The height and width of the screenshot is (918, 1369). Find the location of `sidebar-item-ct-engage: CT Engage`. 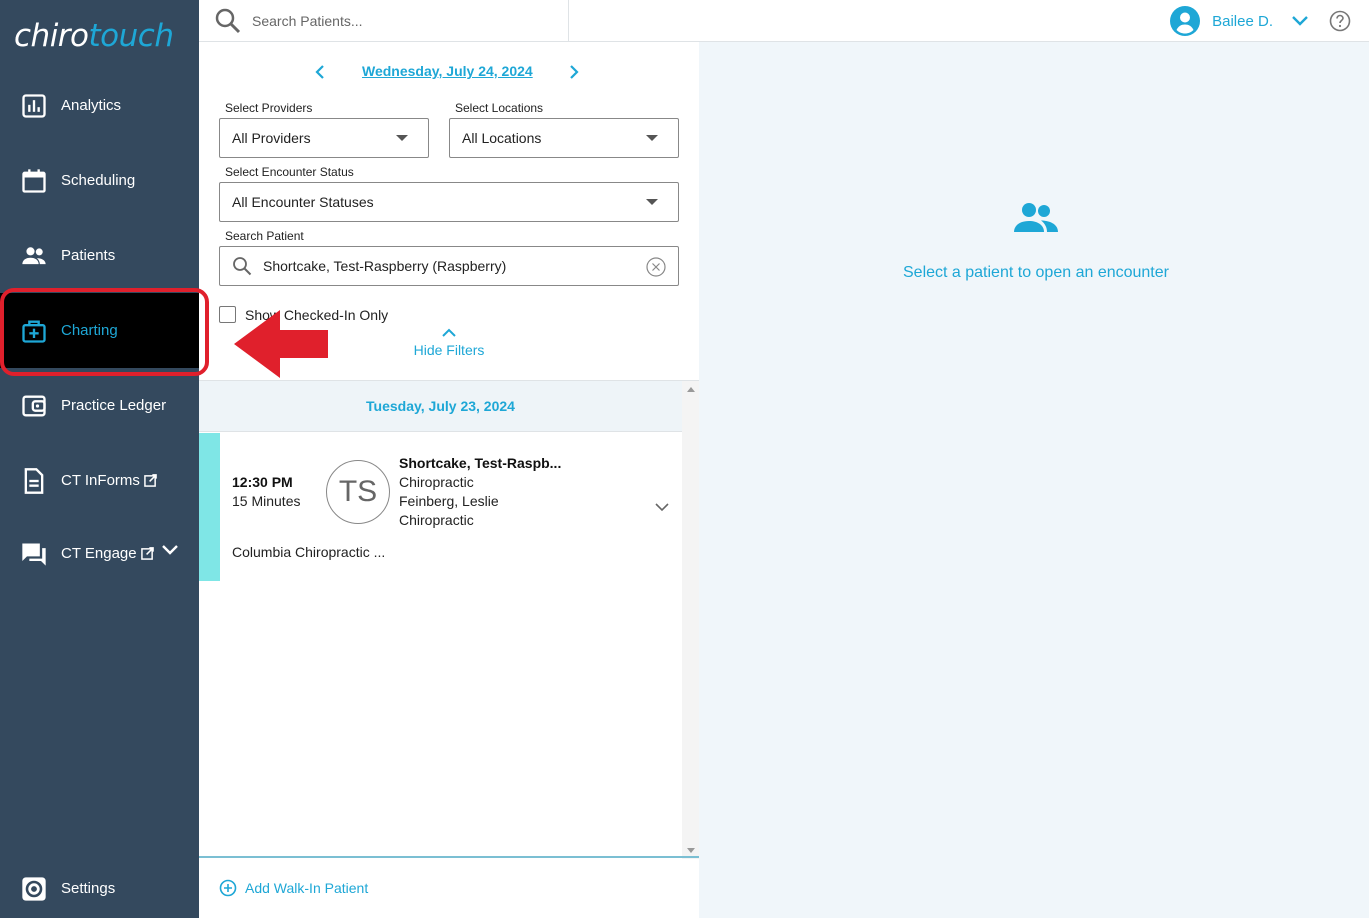

sidebar-item-ct-engage: CT Engage is located at coordinates (99, 553).